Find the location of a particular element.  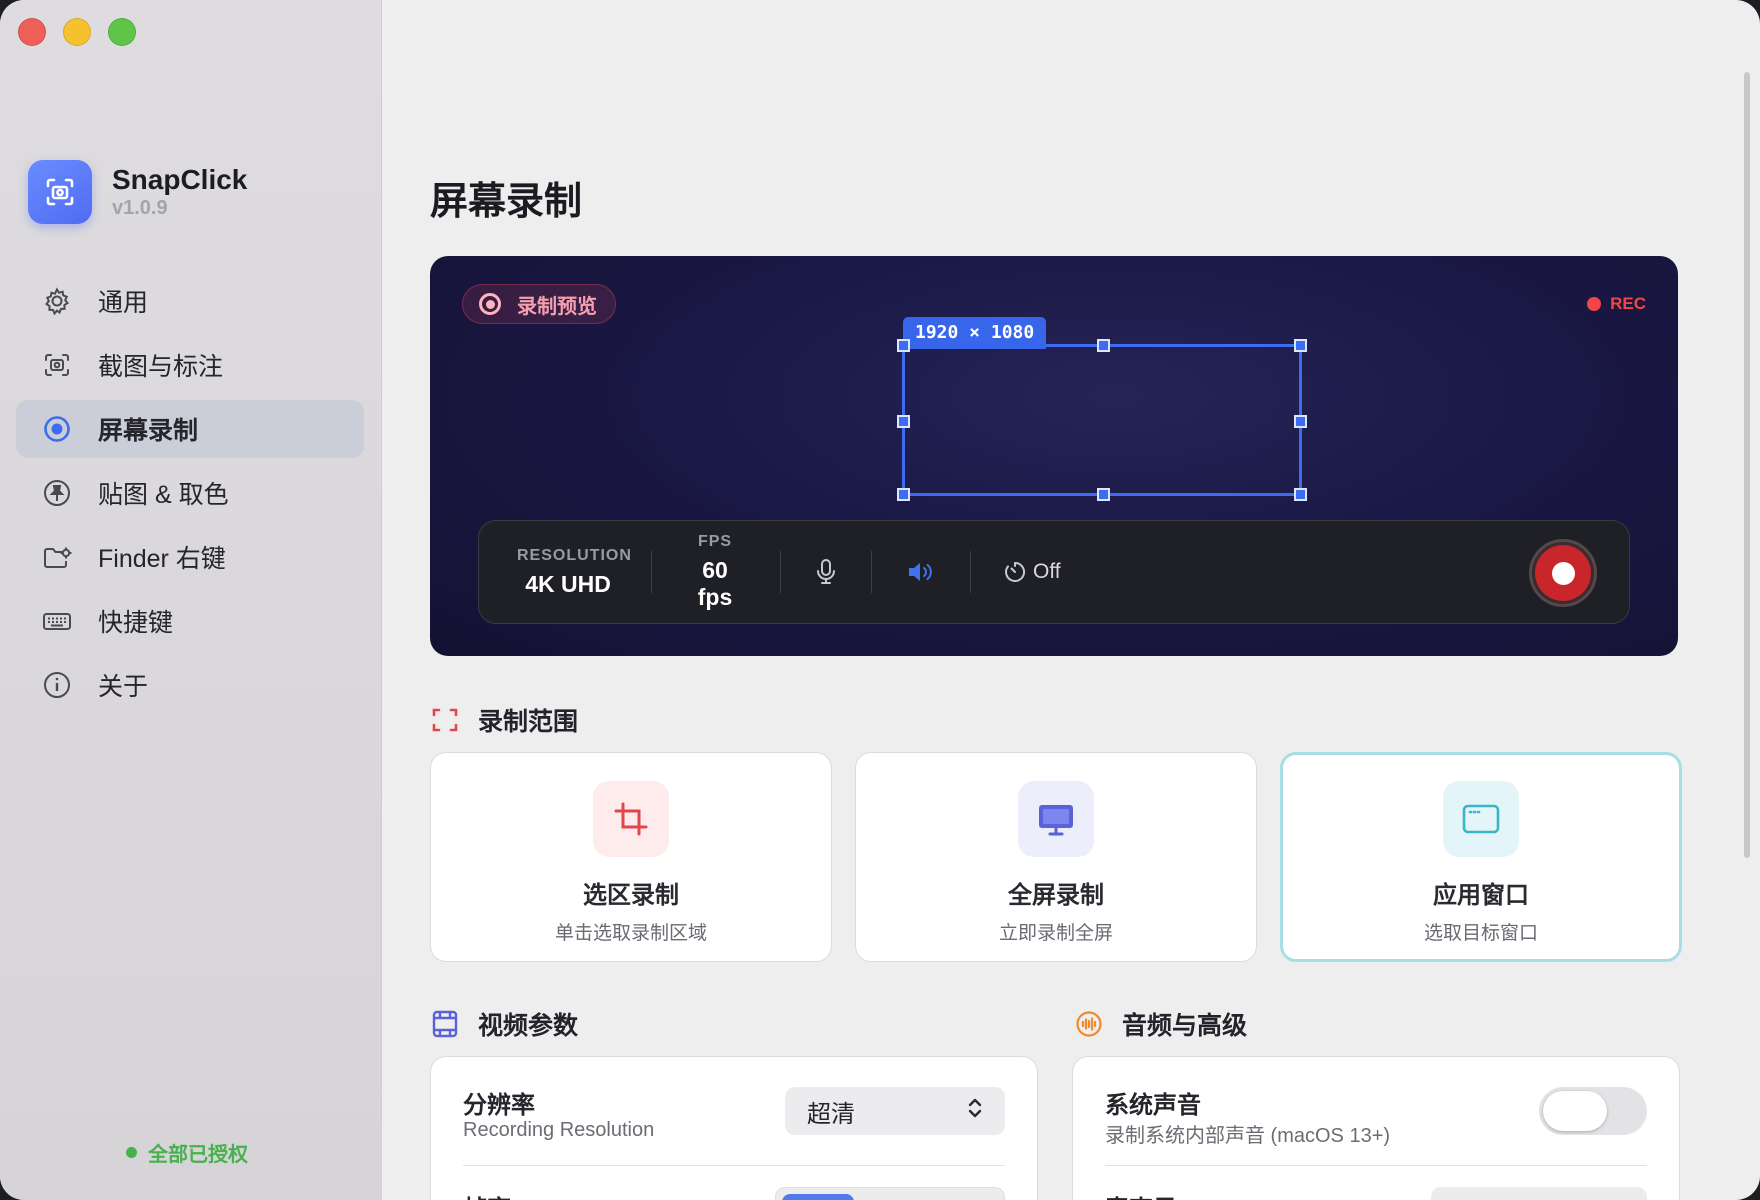

sidebar-item-shortcuts: 快捷键 is located at coordinates (190, 621).